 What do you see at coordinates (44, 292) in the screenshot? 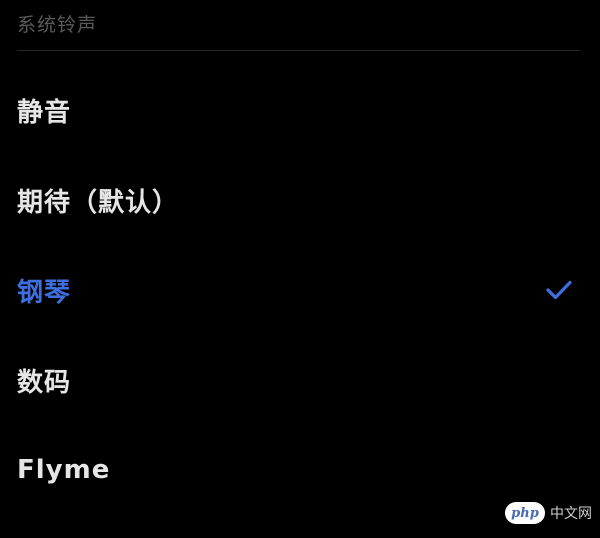
I see `ringtone-label: 钢琴` at bounding box center [44, 292].